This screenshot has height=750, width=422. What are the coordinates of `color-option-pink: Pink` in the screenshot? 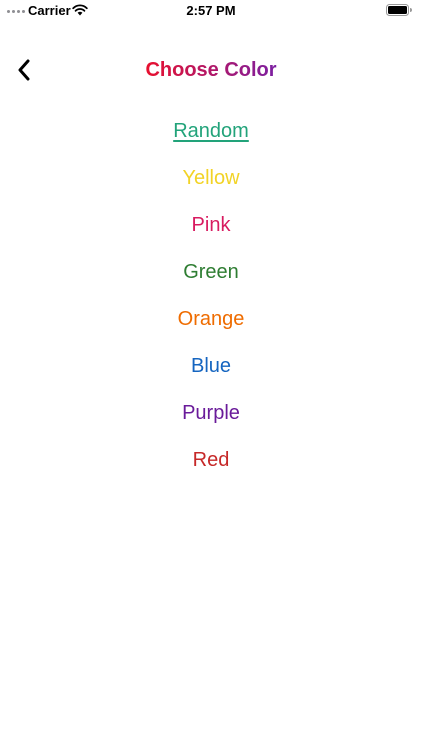 It's located at (211, 225).